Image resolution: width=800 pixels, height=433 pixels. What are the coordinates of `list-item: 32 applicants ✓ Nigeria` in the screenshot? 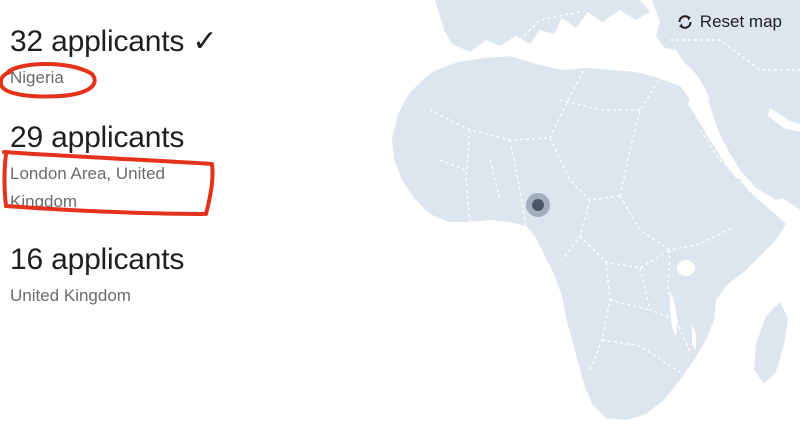 It's located at (175, 56).